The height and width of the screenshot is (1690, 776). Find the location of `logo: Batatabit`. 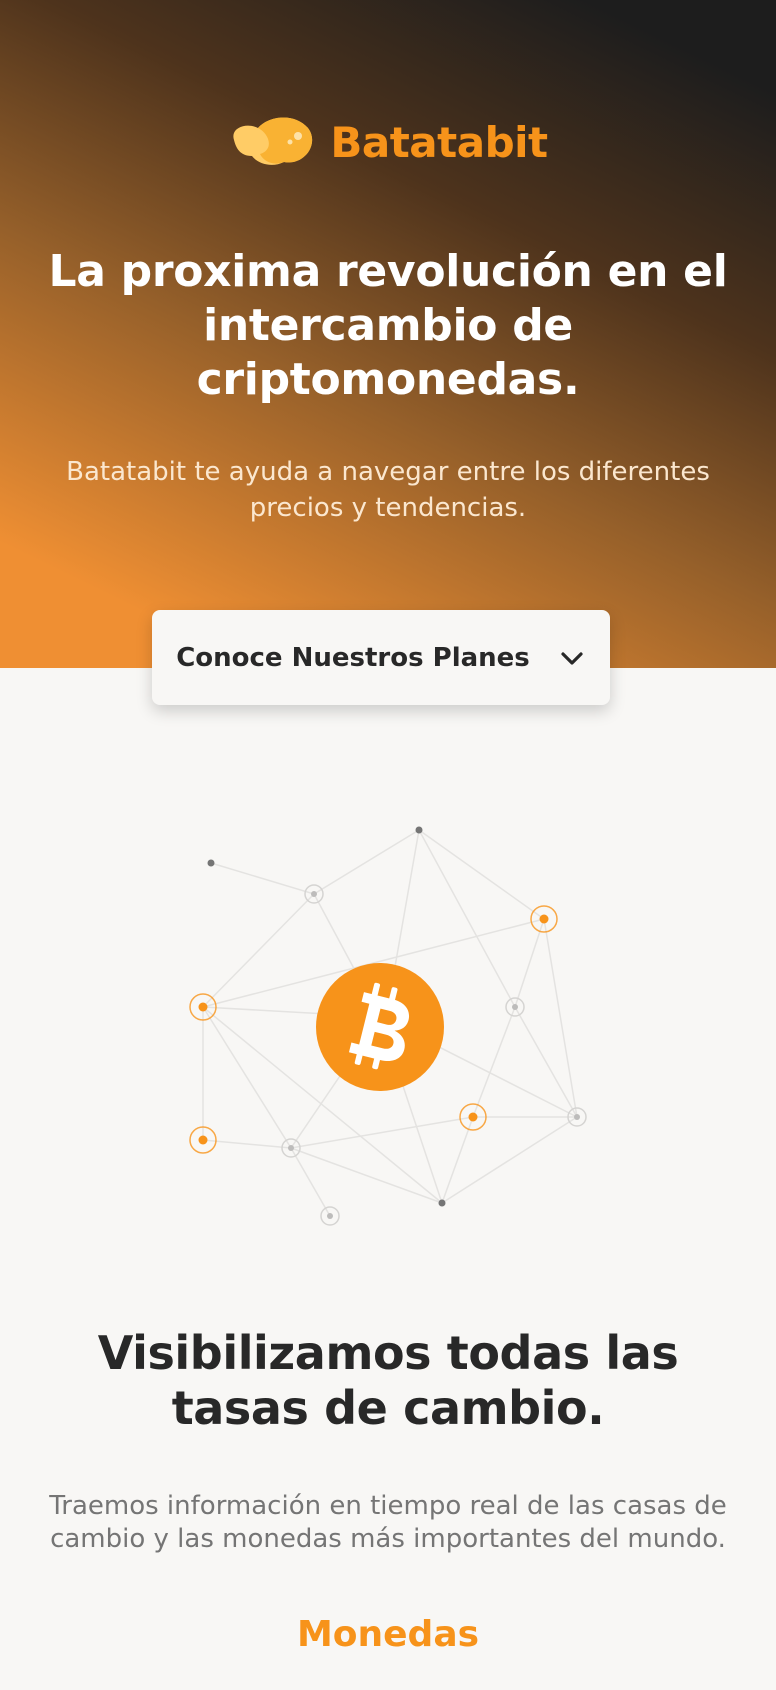

logo: Batatabit is located at coordinates (388, 142).